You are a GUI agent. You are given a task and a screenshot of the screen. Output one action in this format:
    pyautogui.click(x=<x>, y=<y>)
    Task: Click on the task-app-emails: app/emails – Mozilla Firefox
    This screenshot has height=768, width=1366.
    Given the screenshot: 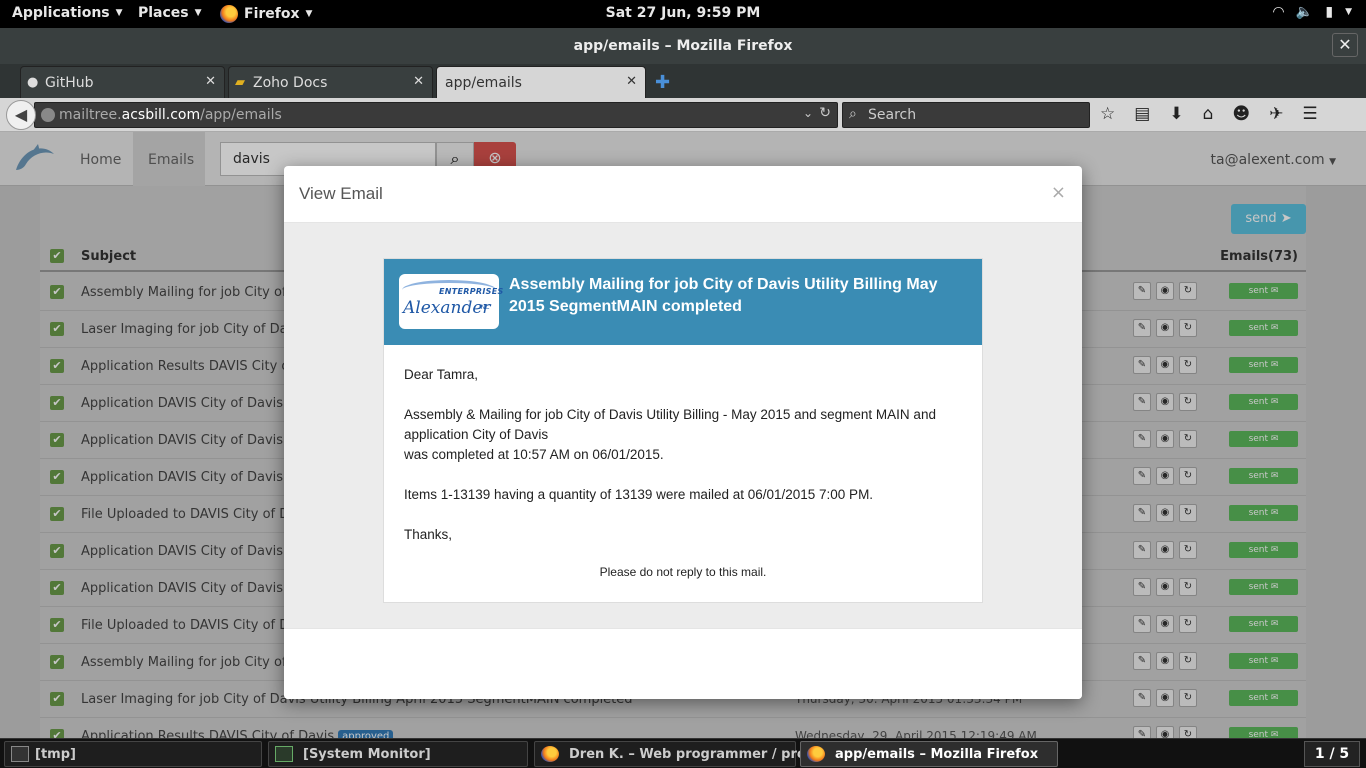 What is the action you would take?
    pyautogui.click(x=929, y=754)
    